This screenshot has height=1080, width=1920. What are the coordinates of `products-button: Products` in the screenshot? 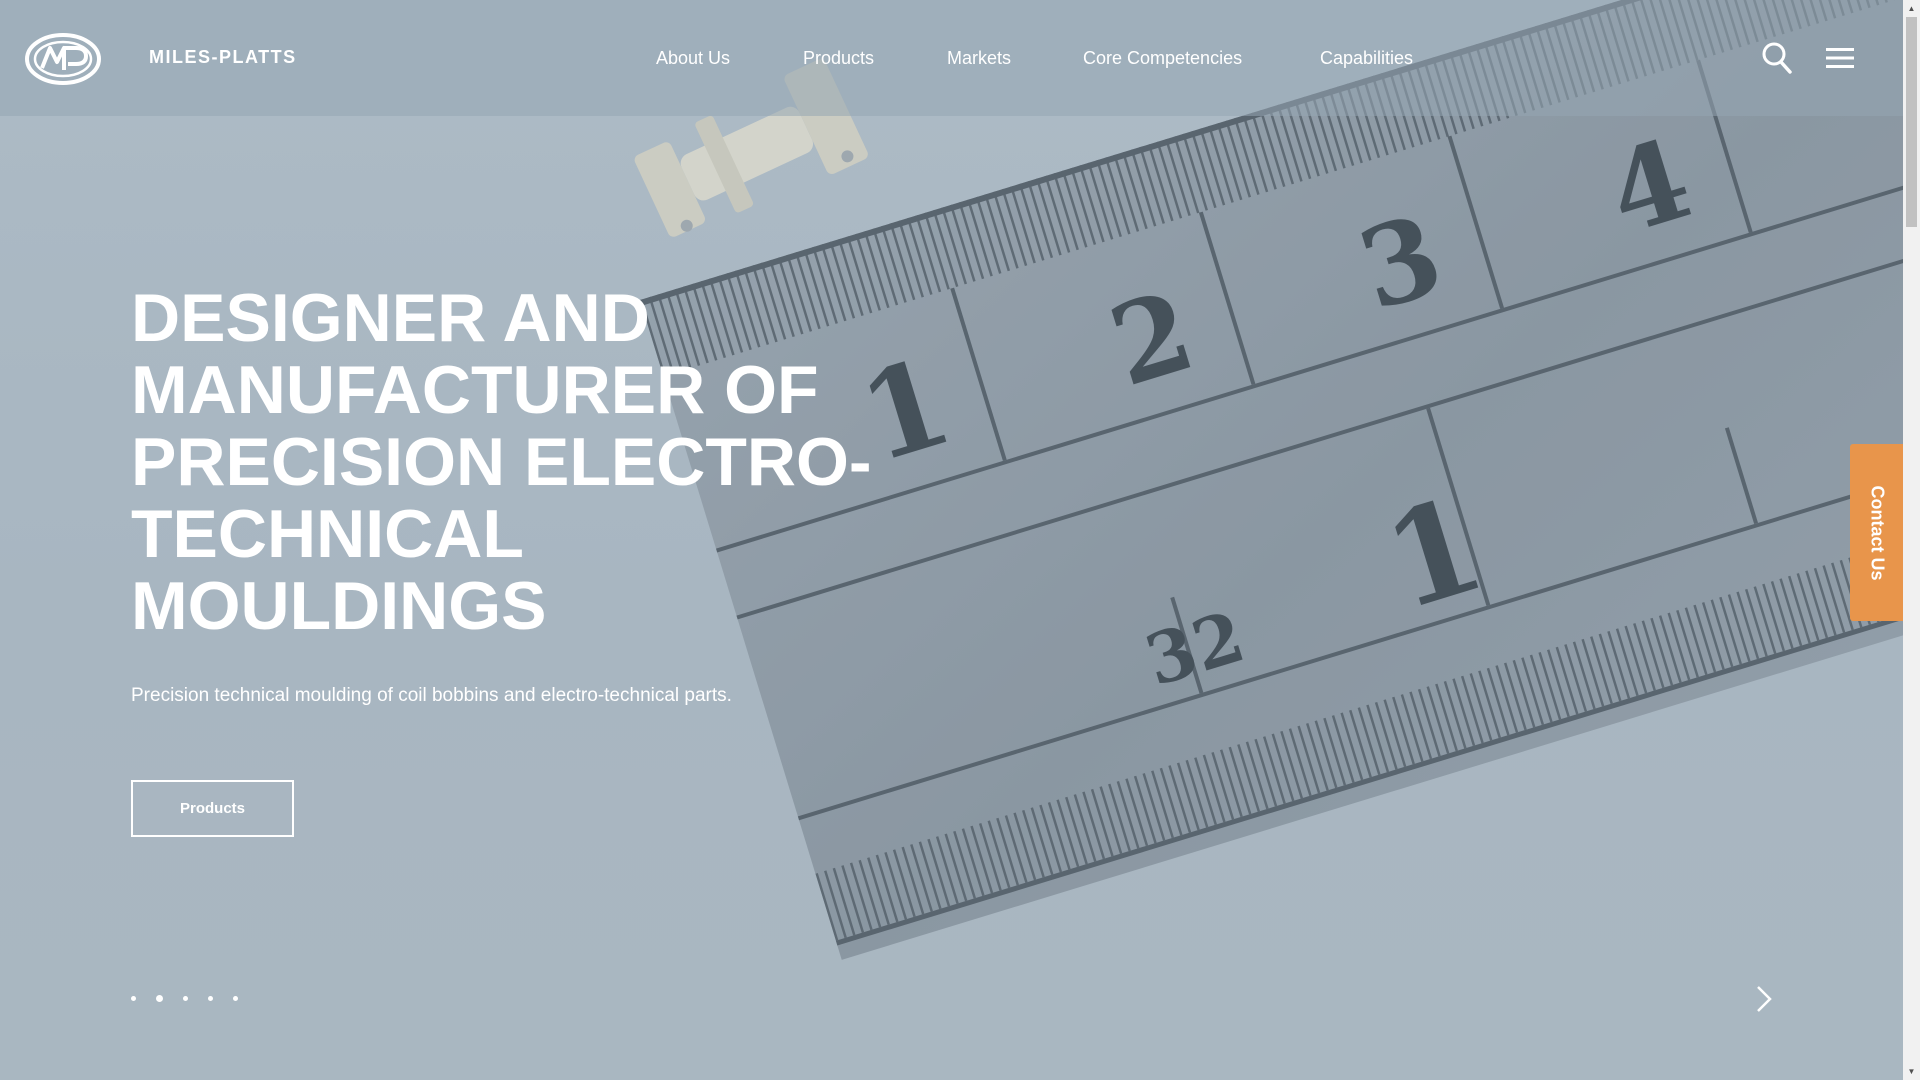 It's located at (212, 808).